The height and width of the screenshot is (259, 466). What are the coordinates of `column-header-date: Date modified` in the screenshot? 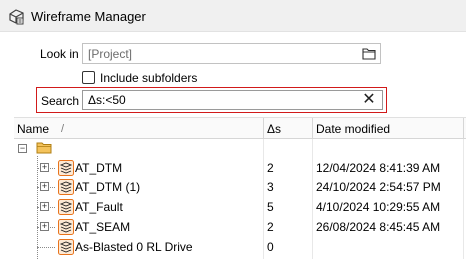 It's located at (353, 129).